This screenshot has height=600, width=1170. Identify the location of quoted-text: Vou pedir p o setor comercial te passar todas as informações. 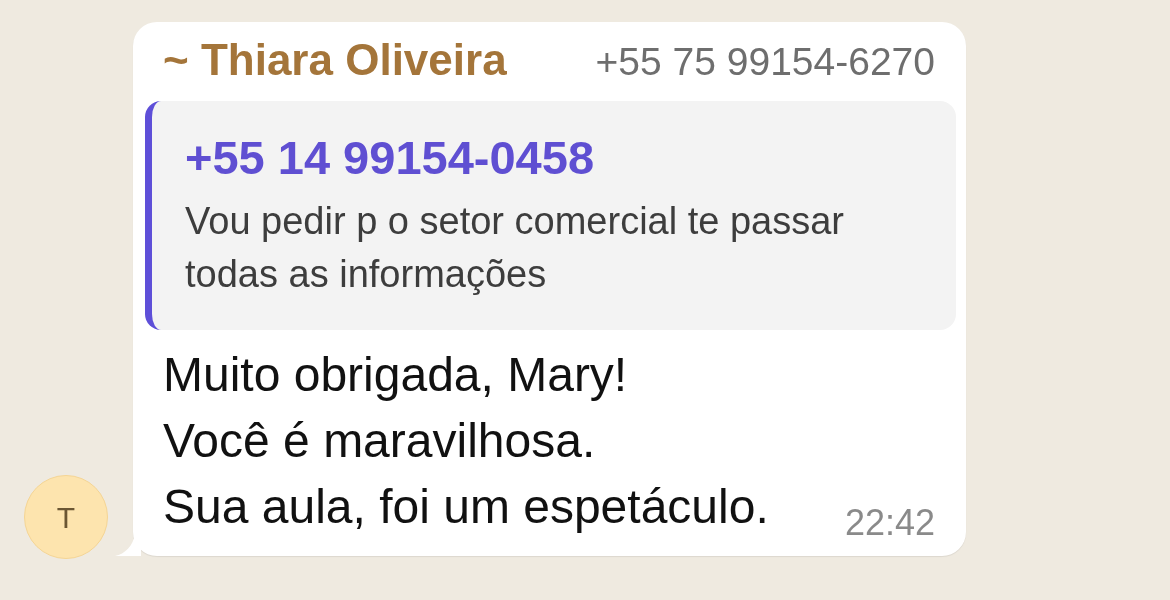
(515, 248).